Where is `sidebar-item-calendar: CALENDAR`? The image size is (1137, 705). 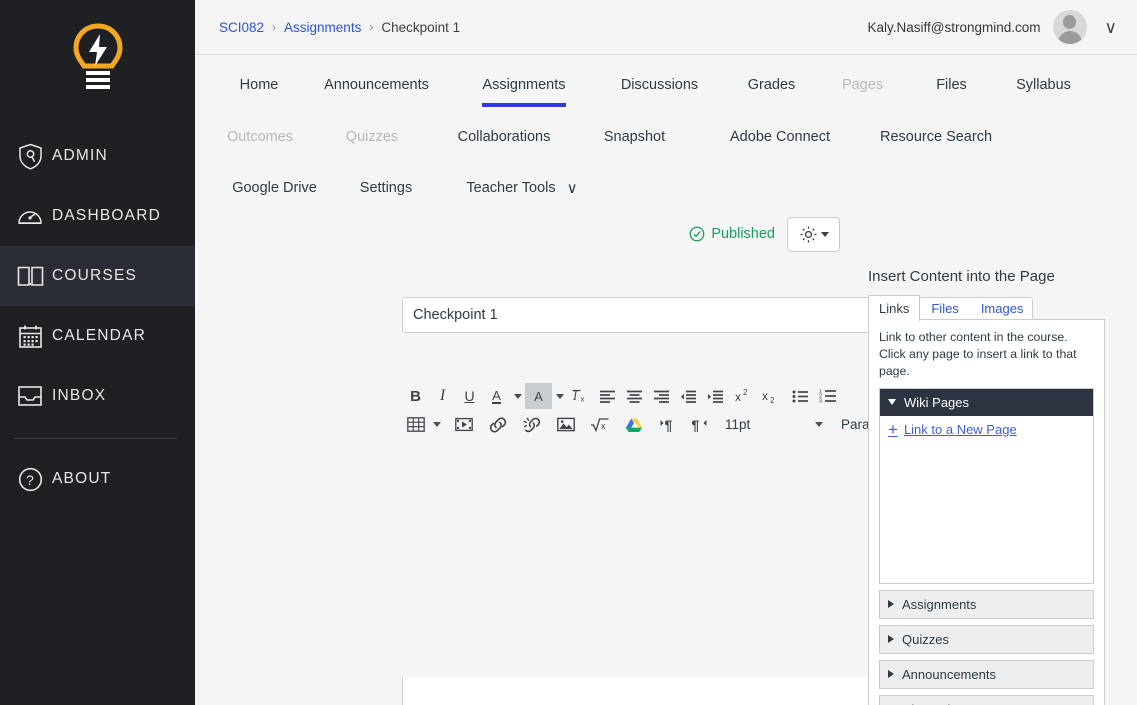 sidebar-item-calendar: CALENDAR is located at coordinates (97, 336).